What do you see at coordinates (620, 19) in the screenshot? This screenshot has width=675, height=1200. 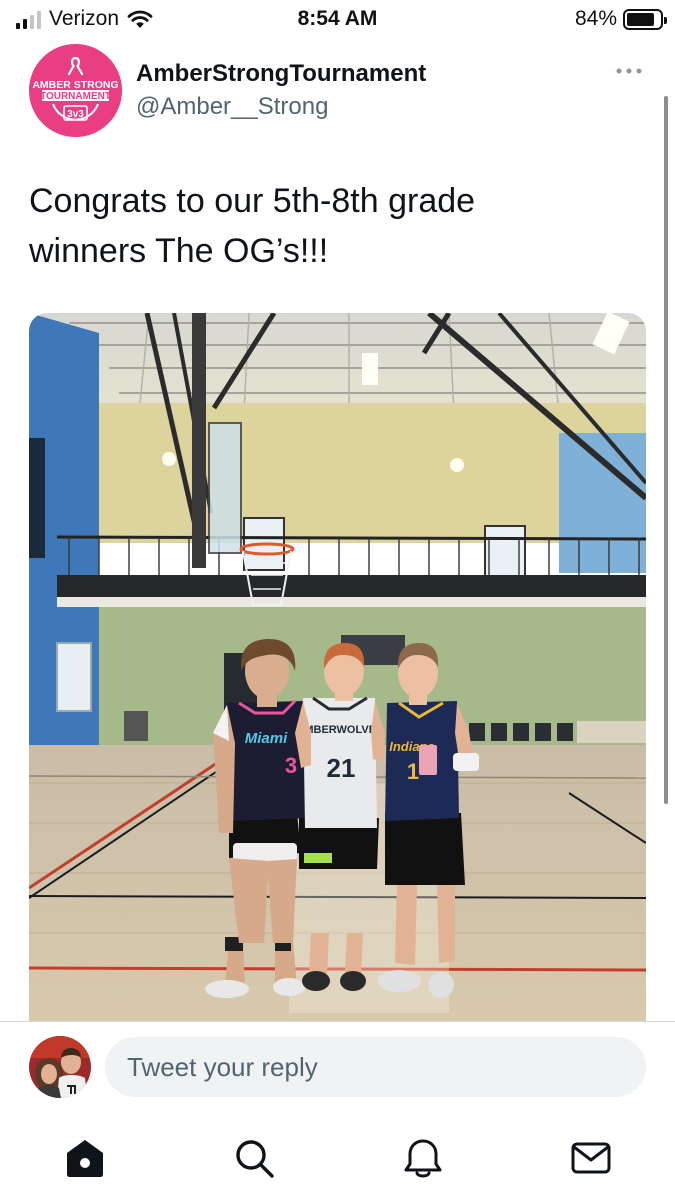 I see `status-right: 84%` at bounding box center [620, 19].